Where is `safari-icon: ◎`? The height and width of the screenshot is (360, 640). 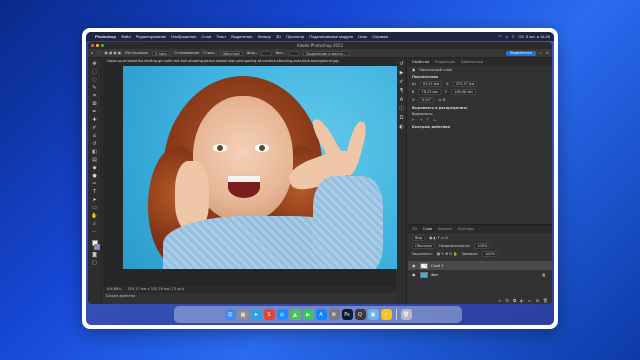 safari-icon: ◎ is located at coordinates (282, 314).